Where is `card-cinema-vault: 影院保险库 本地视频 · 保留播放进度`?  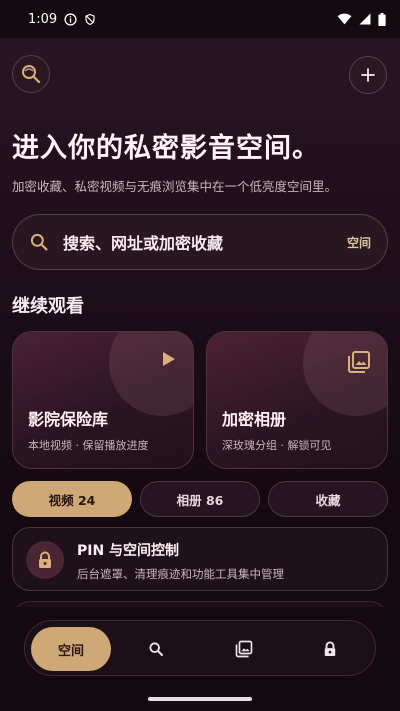 card-cinema-vault: 影院保险库 本地视频 · 保留播放进度 is located at coordinates (103, 400).